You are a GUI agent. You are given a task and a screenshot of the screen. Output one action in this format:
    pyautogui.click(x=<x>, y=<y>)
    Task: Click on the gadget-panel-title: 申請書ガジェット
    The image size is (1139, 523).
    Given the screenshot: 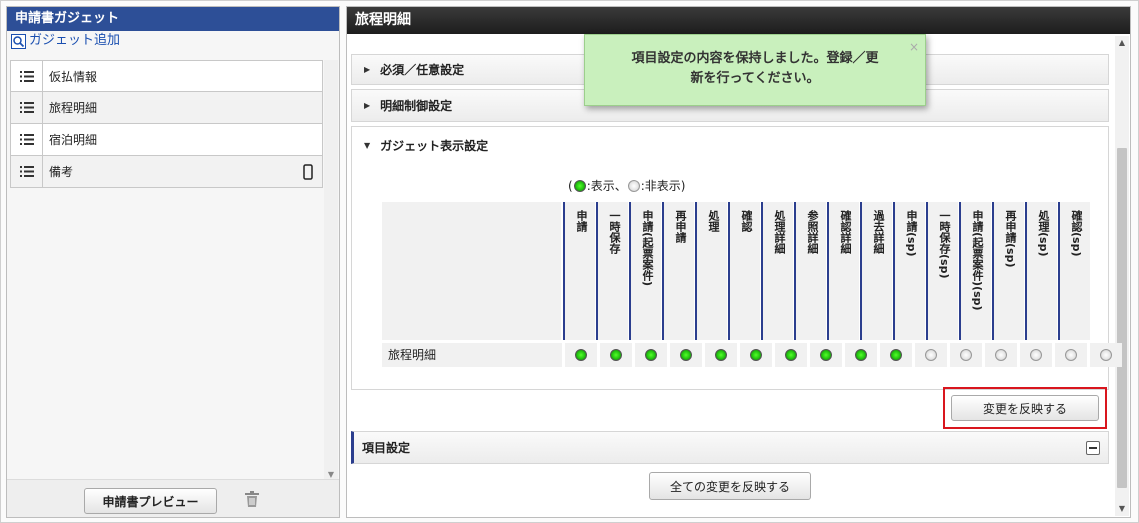 What is the action you would take?
    pyautogui.click(x=173, y=19)
    